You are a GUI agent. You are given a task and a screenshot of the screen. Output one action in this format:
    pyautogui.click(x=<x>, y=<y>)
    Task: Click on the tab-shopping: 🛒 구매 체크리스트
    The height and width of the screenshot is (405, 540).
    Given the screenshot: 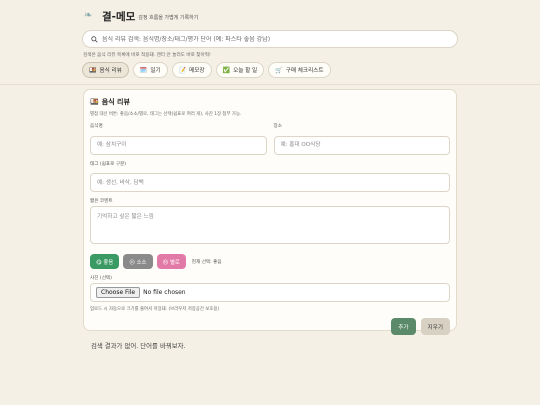 What is the action you would take?
    pyautogui.click(x=299, y=70)
    